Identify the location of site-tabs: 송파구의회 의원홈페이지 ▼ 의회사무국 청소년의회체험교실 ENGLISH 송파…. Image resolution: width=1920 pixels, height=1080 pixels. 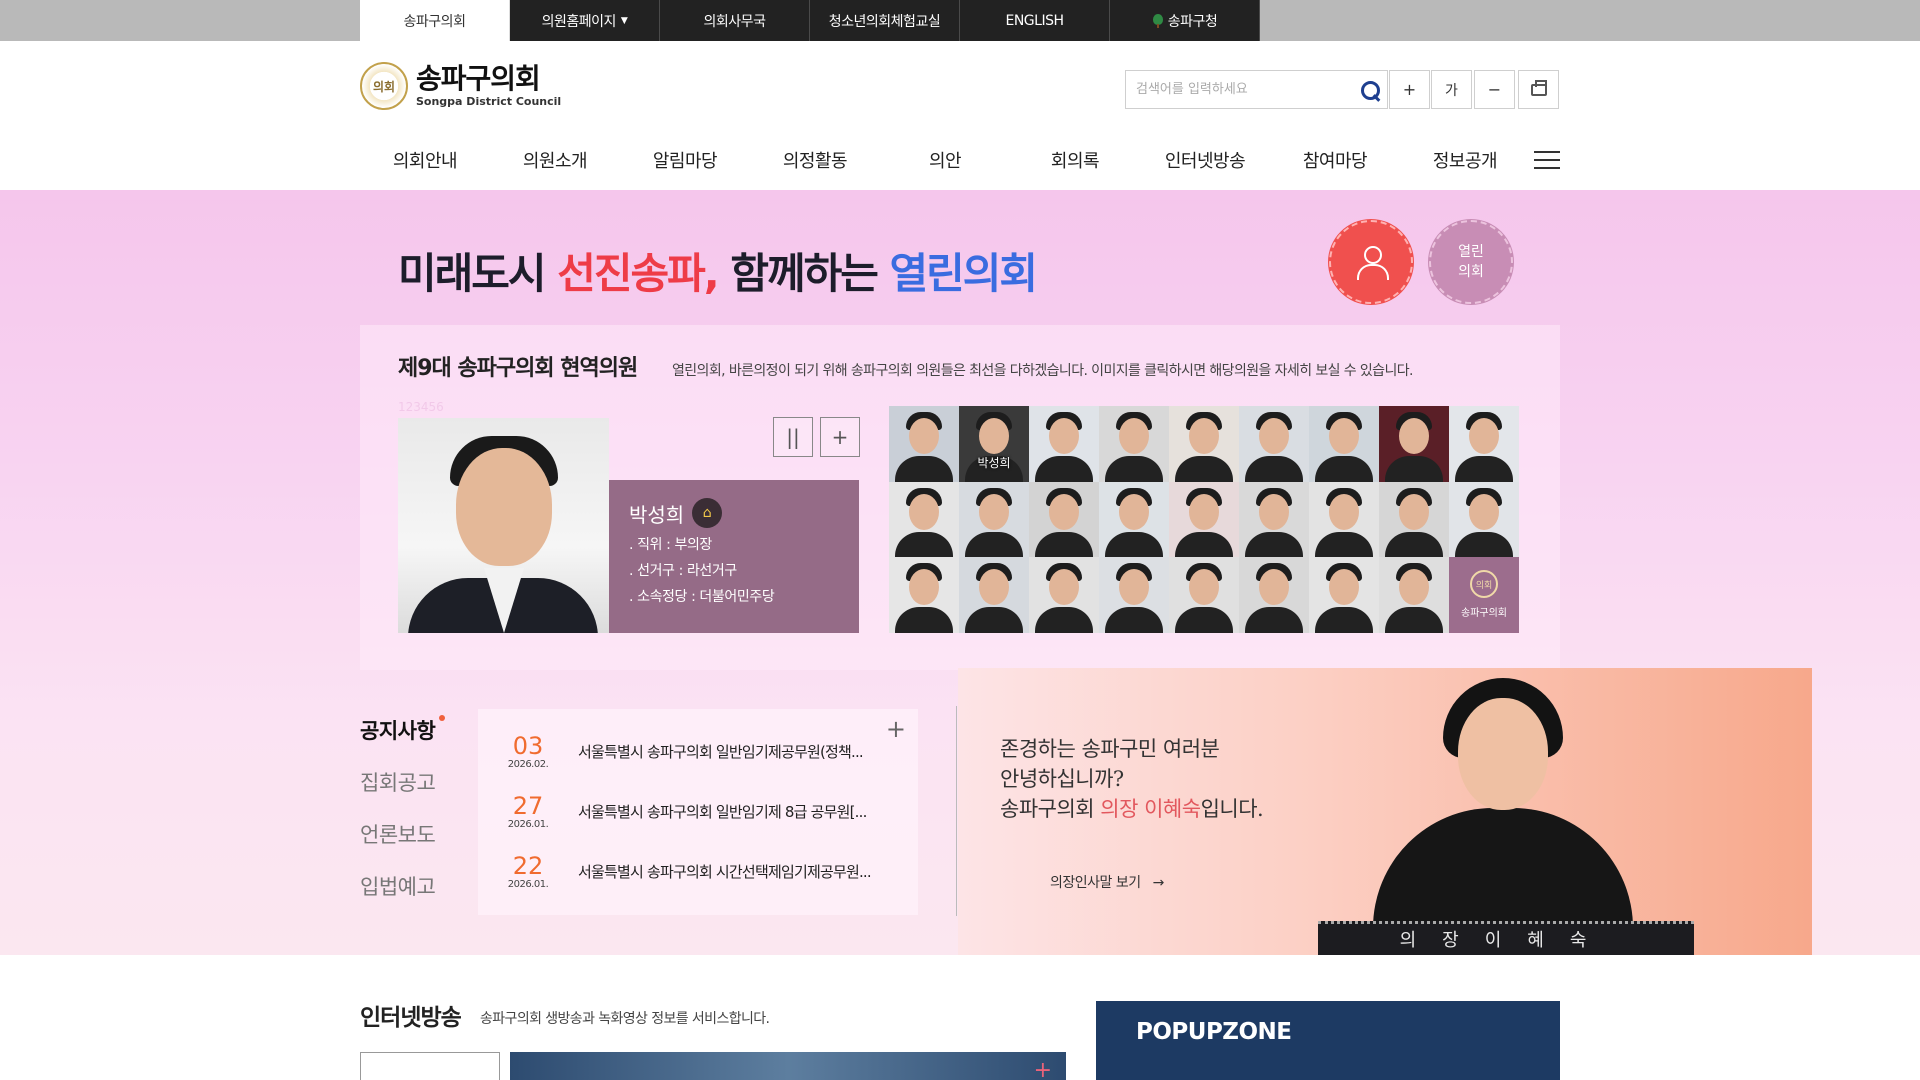
(810, 20).